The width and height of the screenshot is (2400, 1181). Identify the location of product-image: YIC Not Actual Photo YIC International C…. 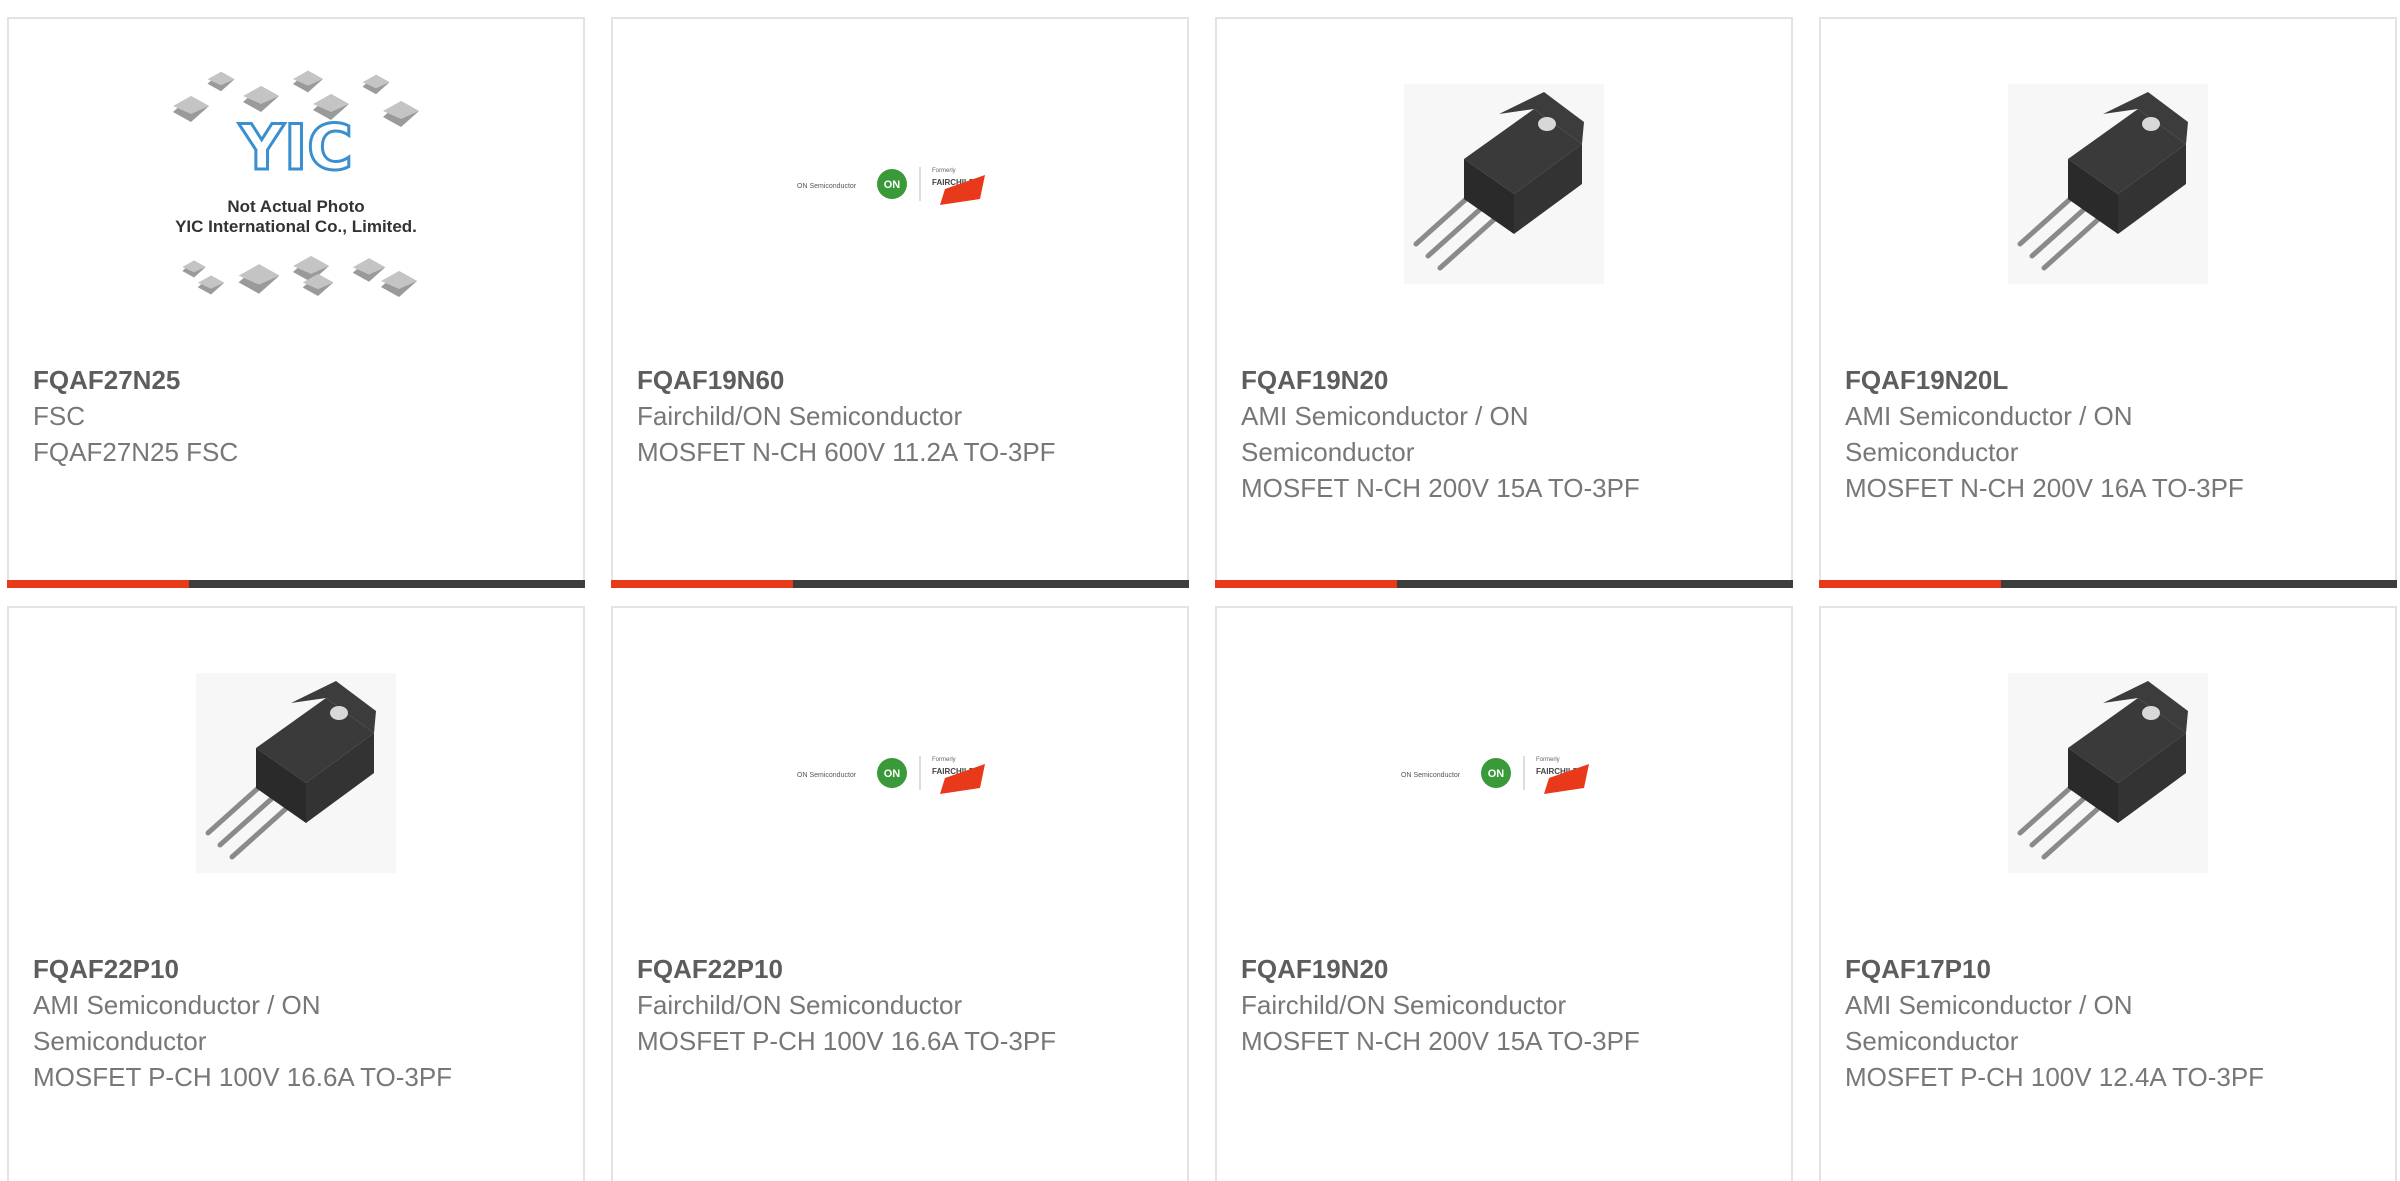
(296, 184).